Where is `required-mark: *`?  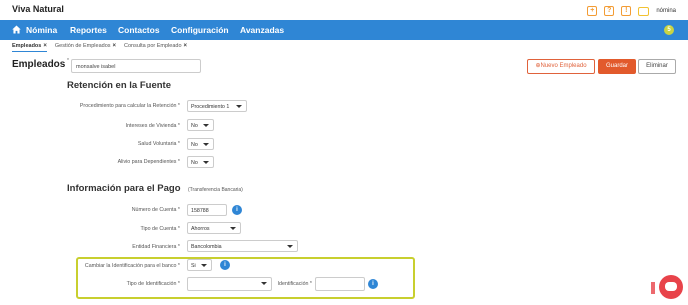 required-mark: * is located at coordinates (68, 61).